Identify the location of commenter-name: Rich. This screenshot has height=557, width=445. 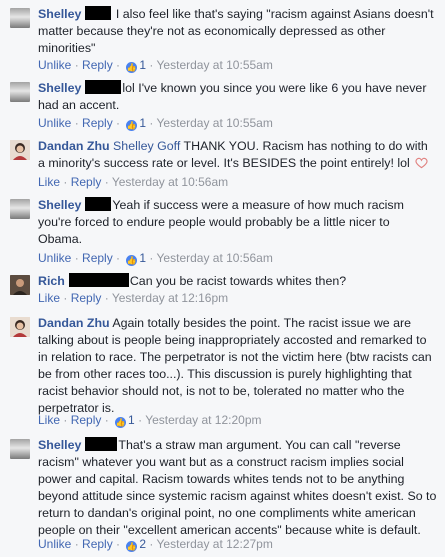
(51, 281).